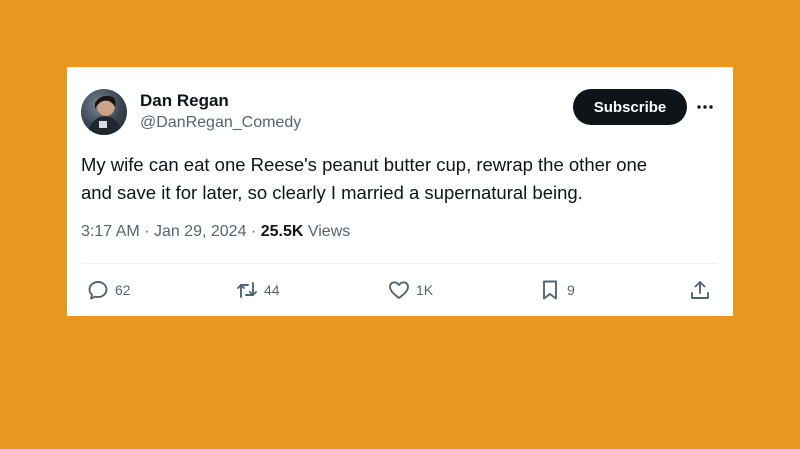 The height and width of the screenshot is (449, 800). I want to click on avatar, so click(104, 112).